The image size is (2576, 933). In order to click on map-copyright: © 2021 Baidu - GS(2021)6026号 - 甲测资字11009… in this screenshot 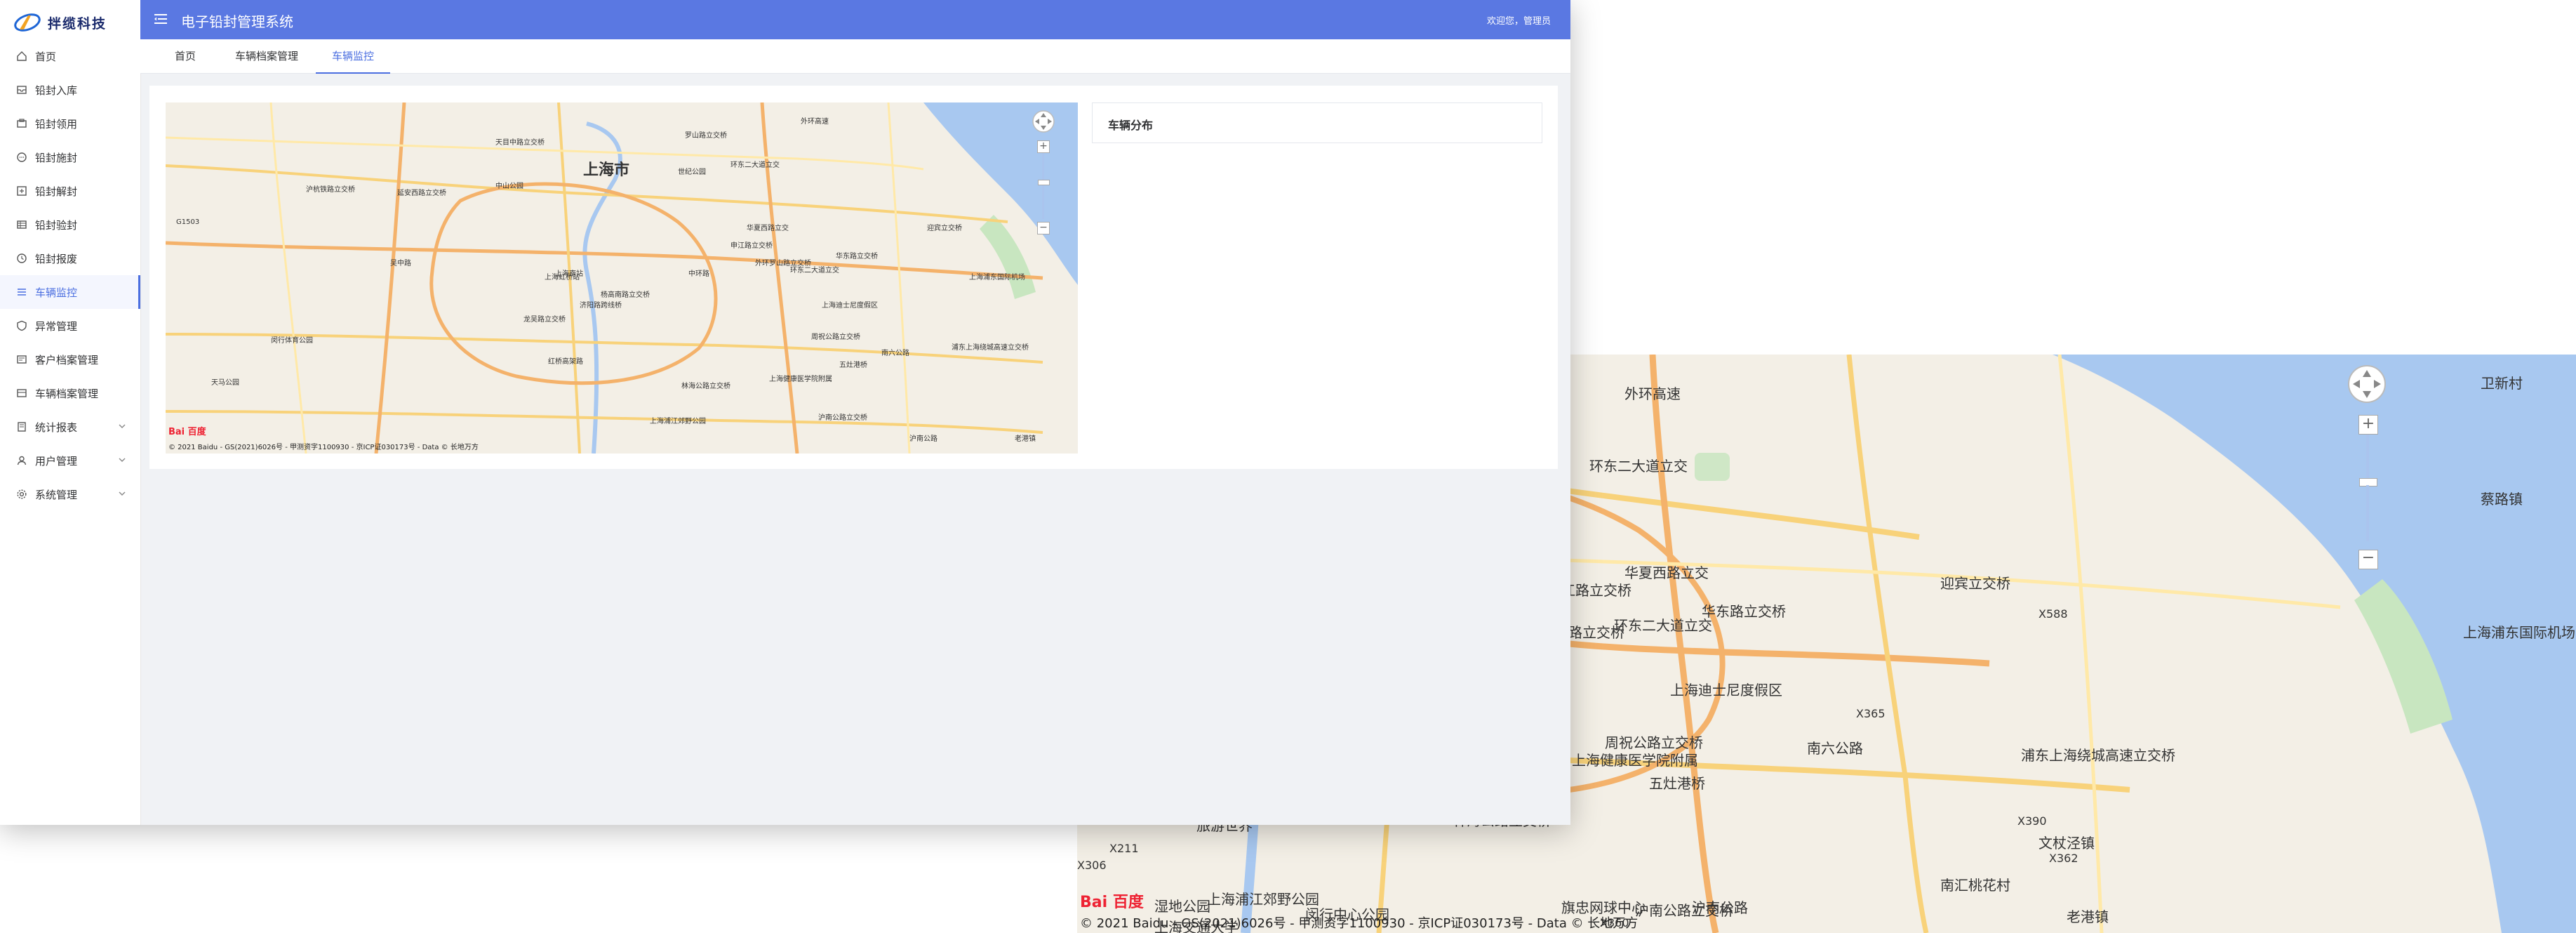, I will do `click(324, 447)`.